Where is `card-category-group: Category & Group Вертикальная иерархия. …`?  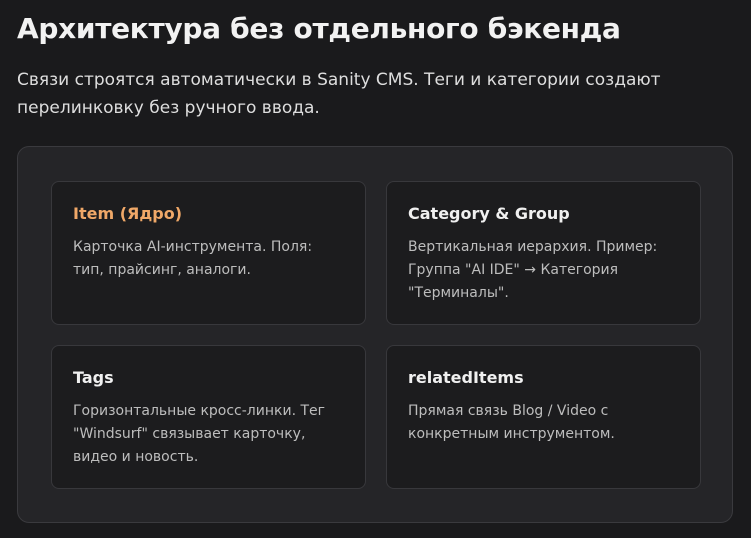 card-category-group: Category & Group Вертикальная иерархия. … is located at coordinates (543, 253).